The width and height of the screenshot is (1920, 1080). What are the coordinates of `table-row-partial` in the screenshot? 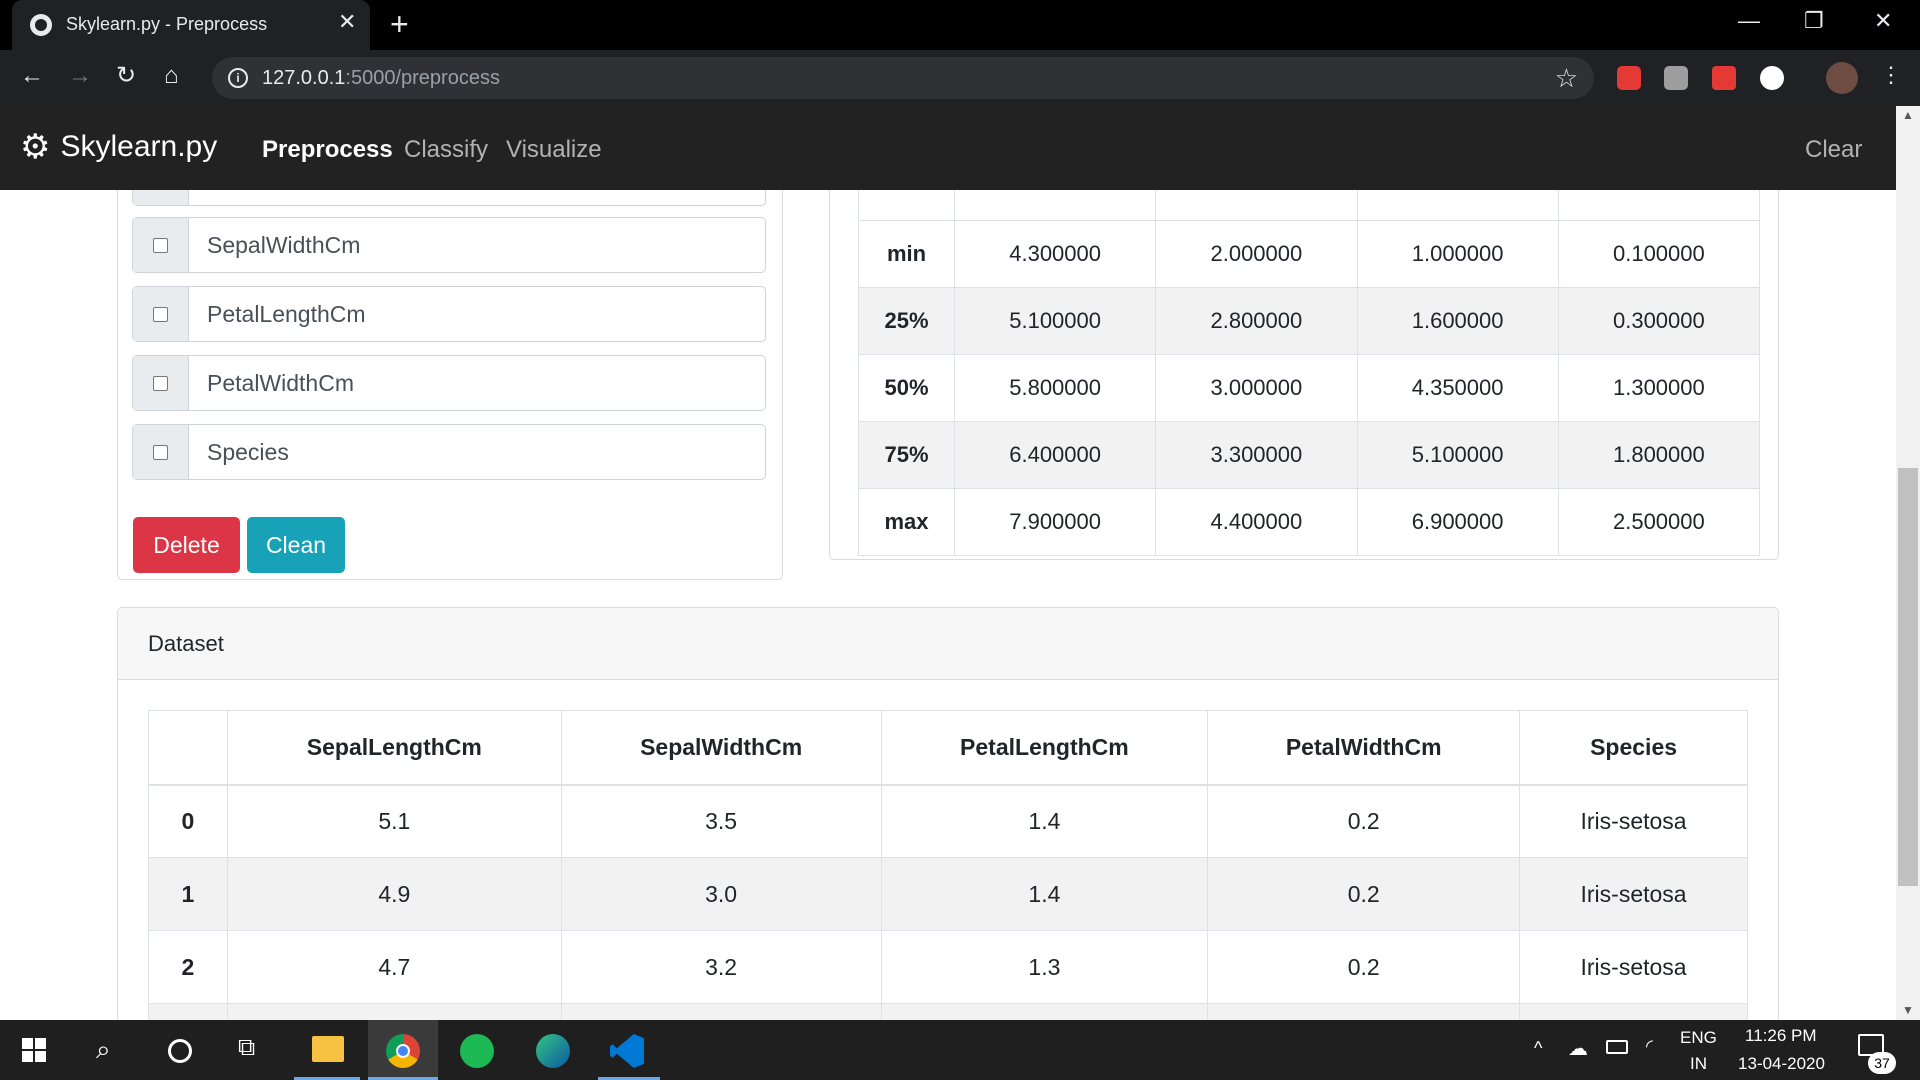 It's located at (948, 1011).